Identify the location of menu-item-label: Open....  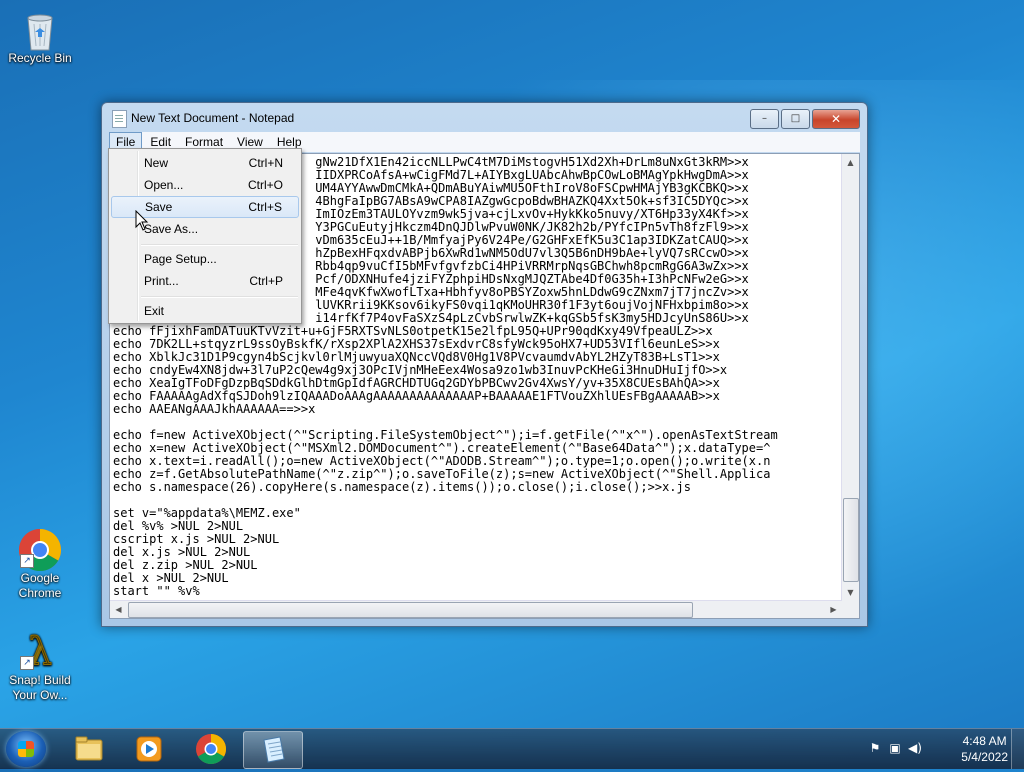
(164, 185).